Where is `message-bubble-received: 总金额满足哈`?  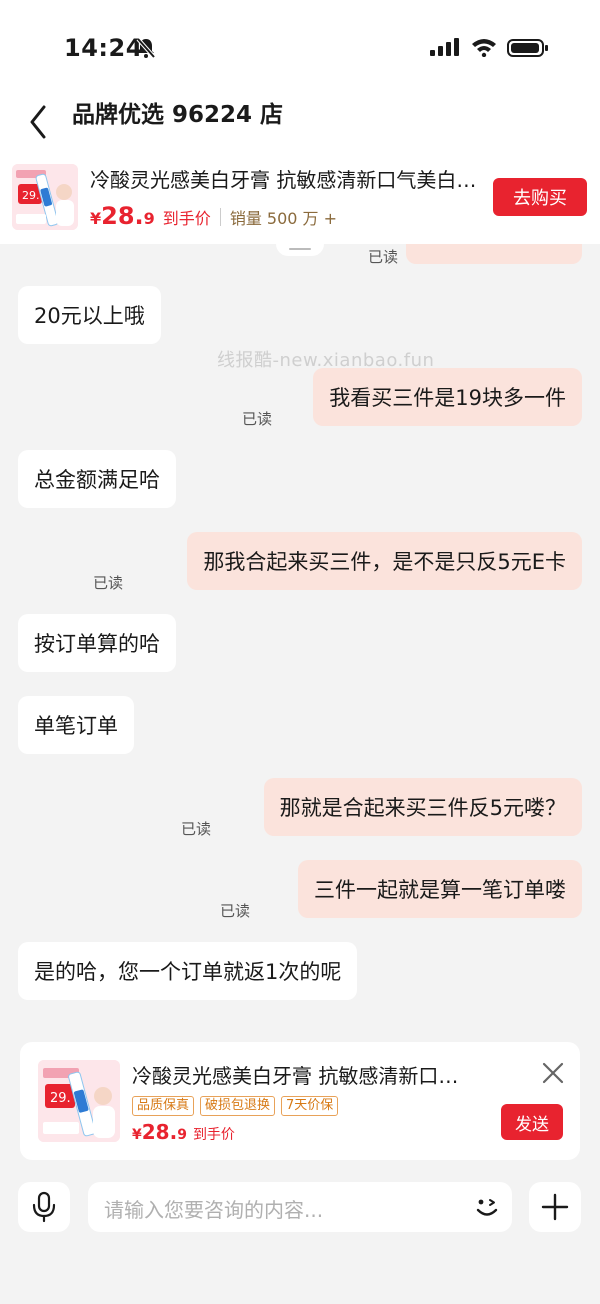
message-bubble-received: 总金额满足哈 is located at coordinates (97, 479).